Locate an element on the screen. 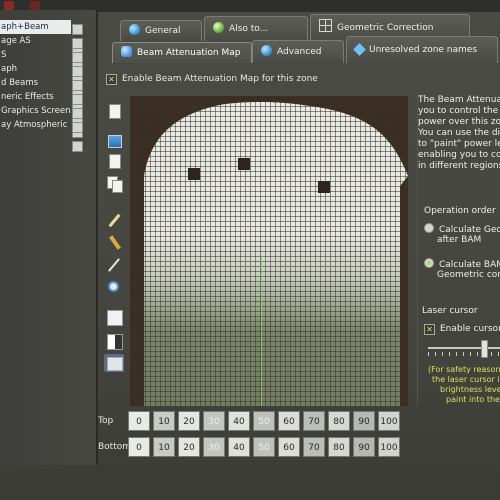 Image resolution: width=500 pixels, height=500 pixels. gradient-tool-button is located at coordinates (114, 341).